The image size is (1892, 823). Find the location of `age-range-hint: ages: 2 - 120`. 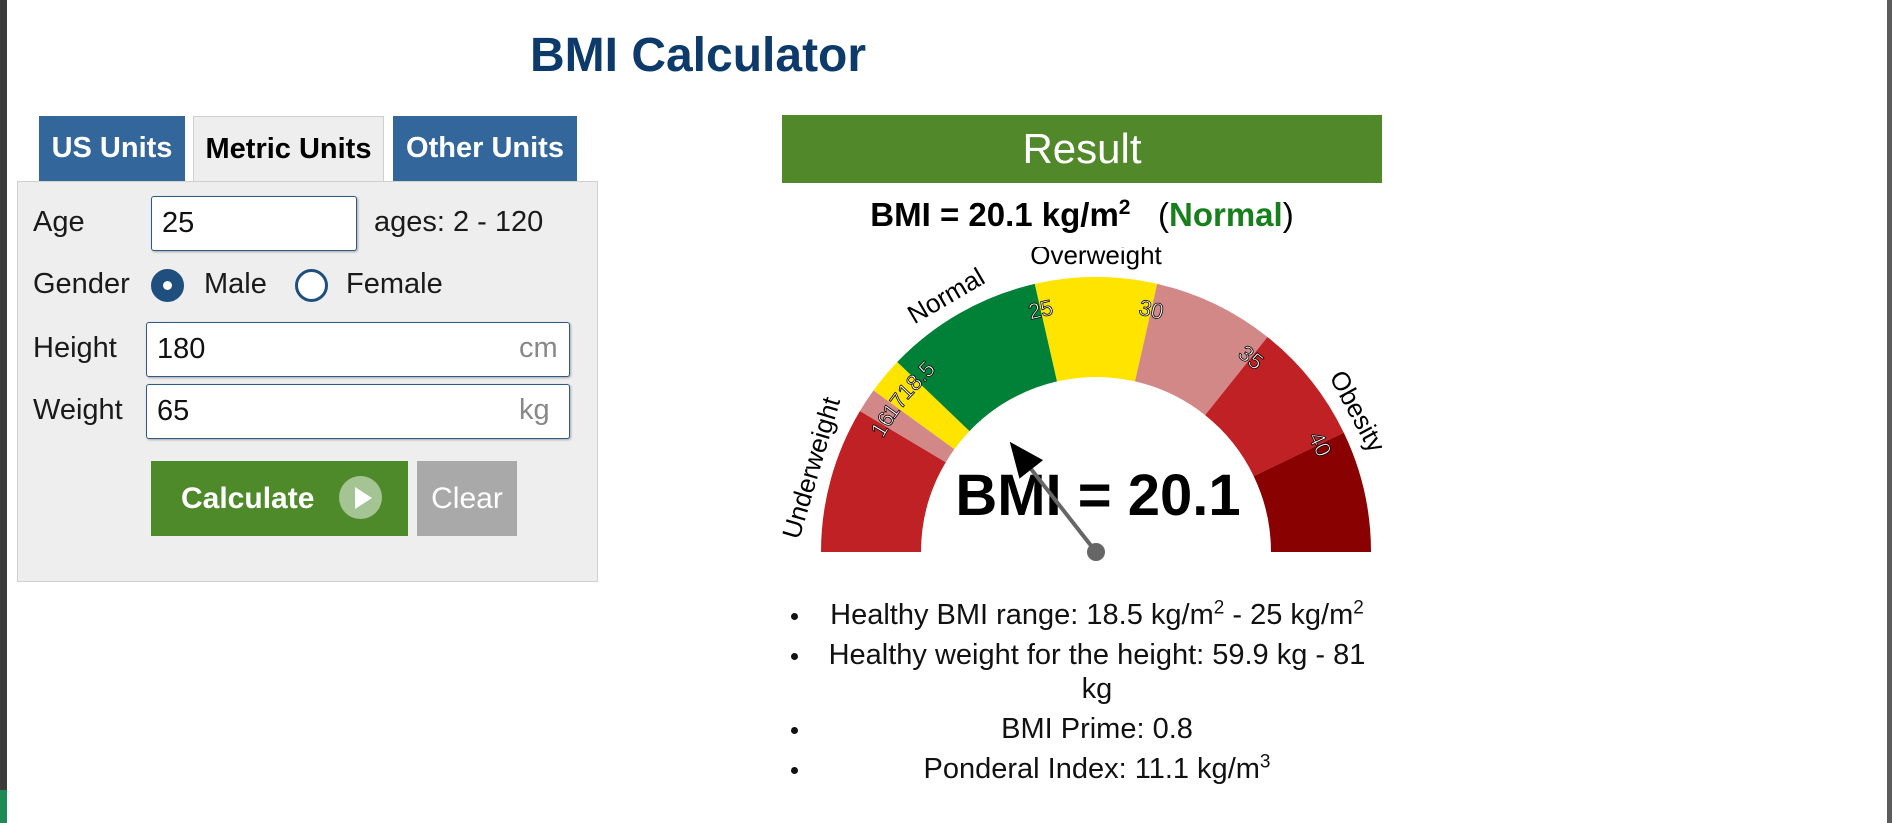

age-range-hint: ages: 2 - 120 is located at coordinates (459, 222).